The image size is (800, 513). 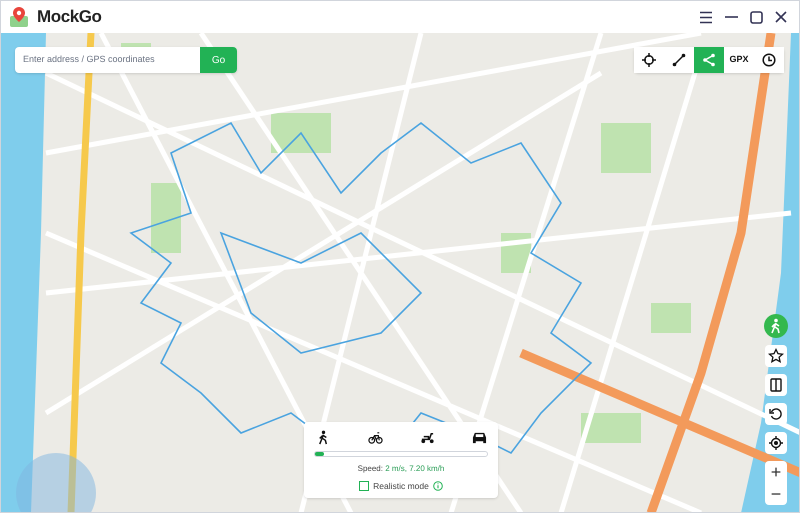 What do you see at coordinates (776, 494) in the screenshot?
I see `zoom-out-button: −` at bounding box center [776, 494].